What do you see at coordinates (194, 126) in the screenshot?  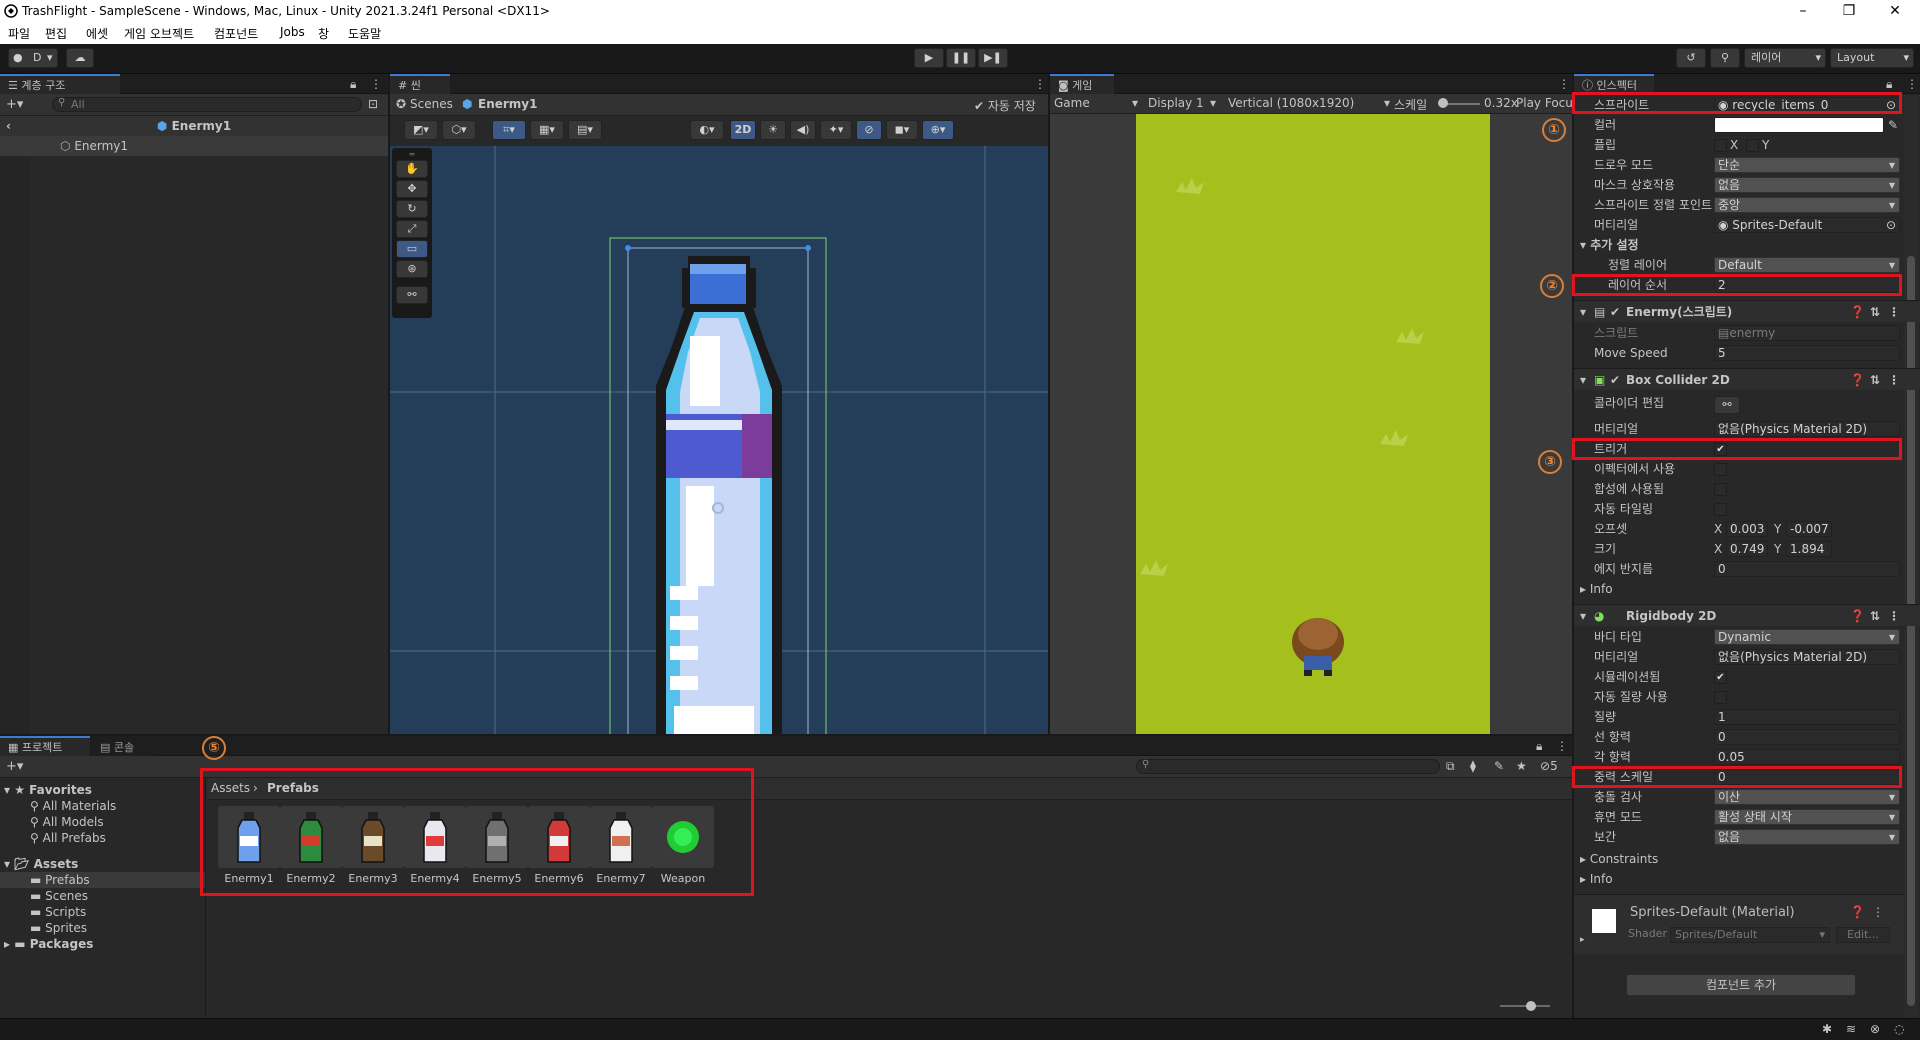 I see `prefab-root-row: ⬢ Enermy1 ‹` at bounding box center [194, 126].